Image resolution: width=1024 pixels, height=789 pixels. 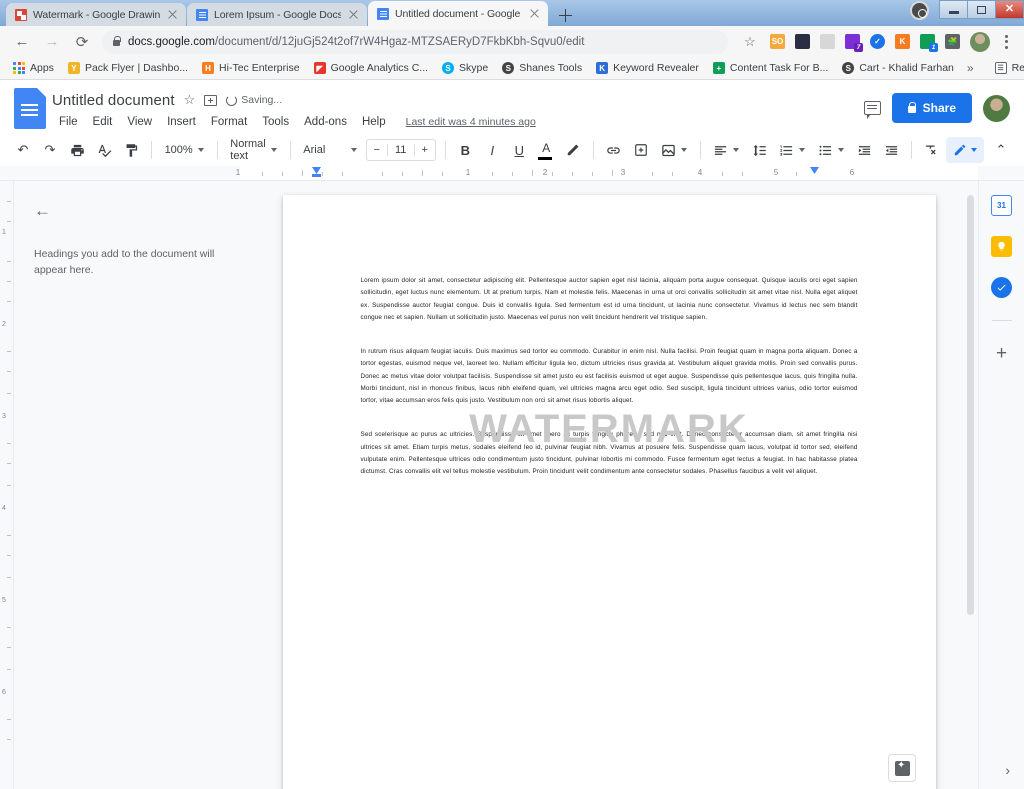 I want to click on last-edit-label: Last edit was 4 minutes ago, so click(x=471, y=122).